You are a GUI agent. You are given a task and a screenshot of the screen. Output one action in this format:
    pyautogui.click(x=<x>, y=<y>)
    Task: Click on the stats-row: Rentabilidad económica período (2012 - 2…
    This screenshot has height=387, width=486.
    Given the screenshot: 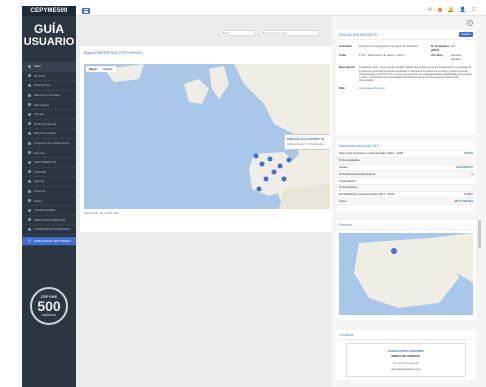 What is the action you would take?
    pyautogui.click(x=406, y=195)
    